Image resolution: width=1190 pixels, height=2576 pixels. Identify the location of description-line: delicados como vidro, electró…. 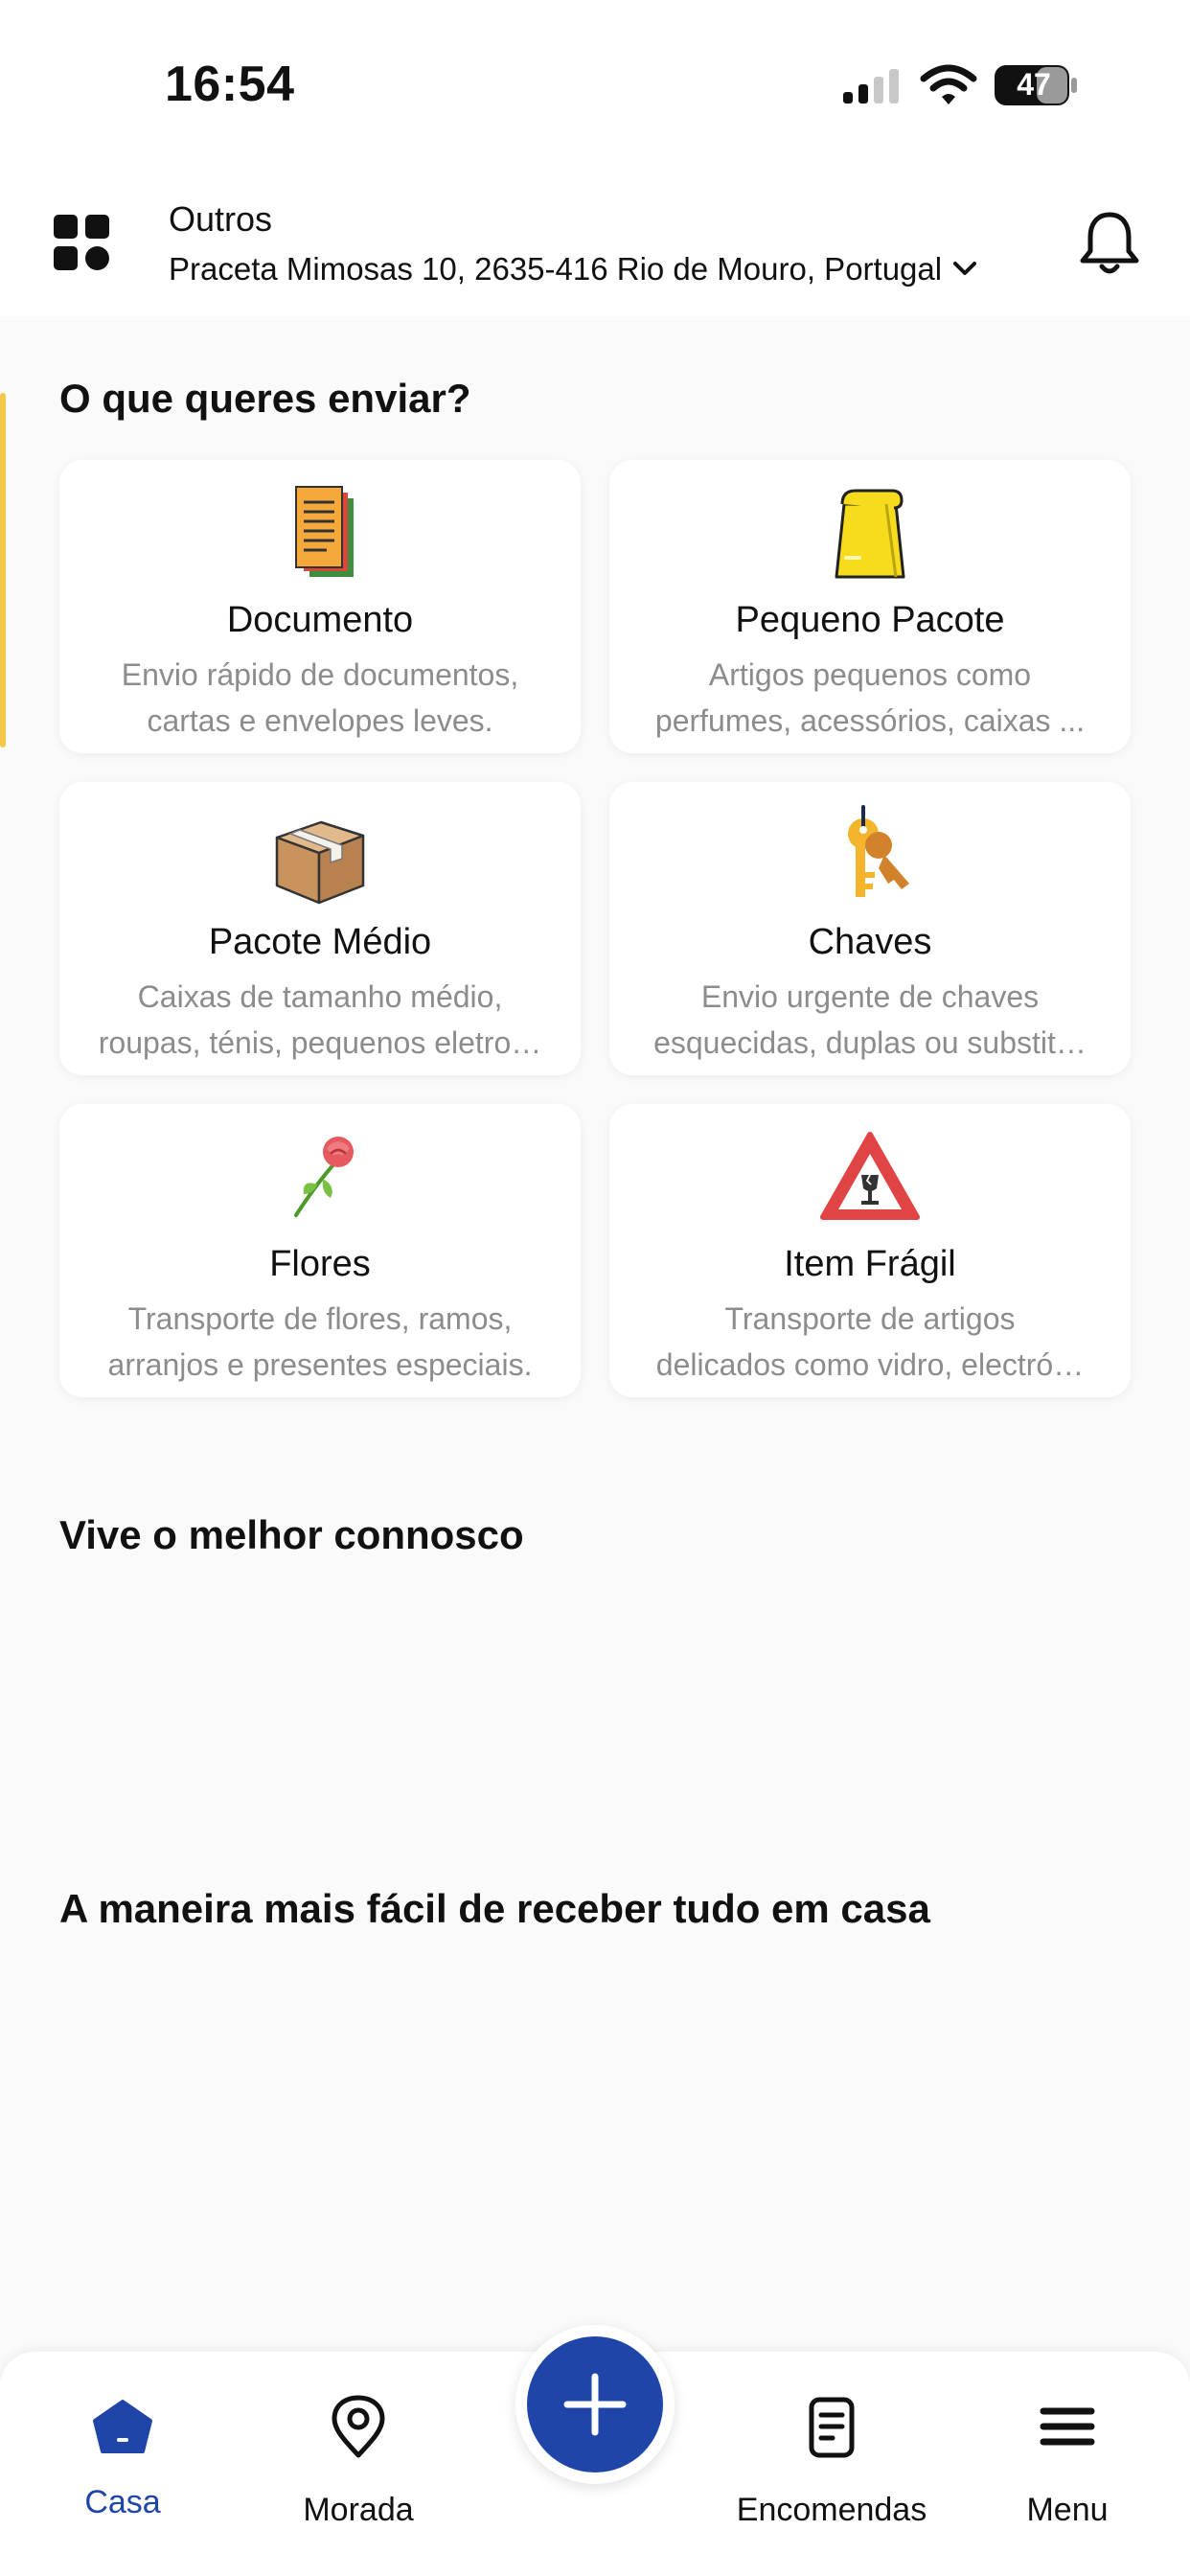
(870, 1364).